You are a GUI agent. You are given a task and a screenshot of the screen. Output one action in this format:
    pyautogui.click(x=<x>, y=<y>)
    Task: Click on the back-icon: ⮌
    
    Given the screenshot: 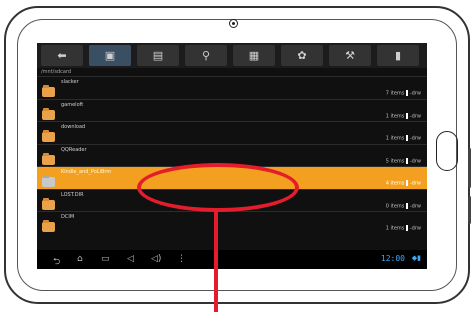 What is the action you would take?
    pyautogui.click(x=56, y=261)
    